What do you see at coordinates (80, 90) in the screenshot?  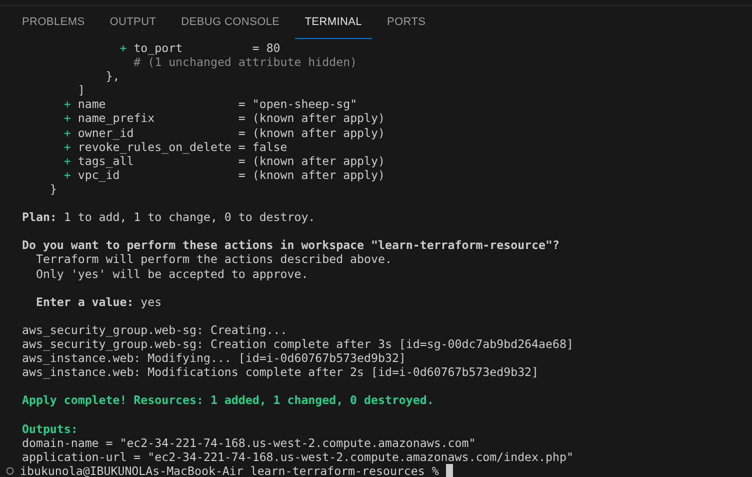 I see `output-line: ]` at bounding box center [80, 90].